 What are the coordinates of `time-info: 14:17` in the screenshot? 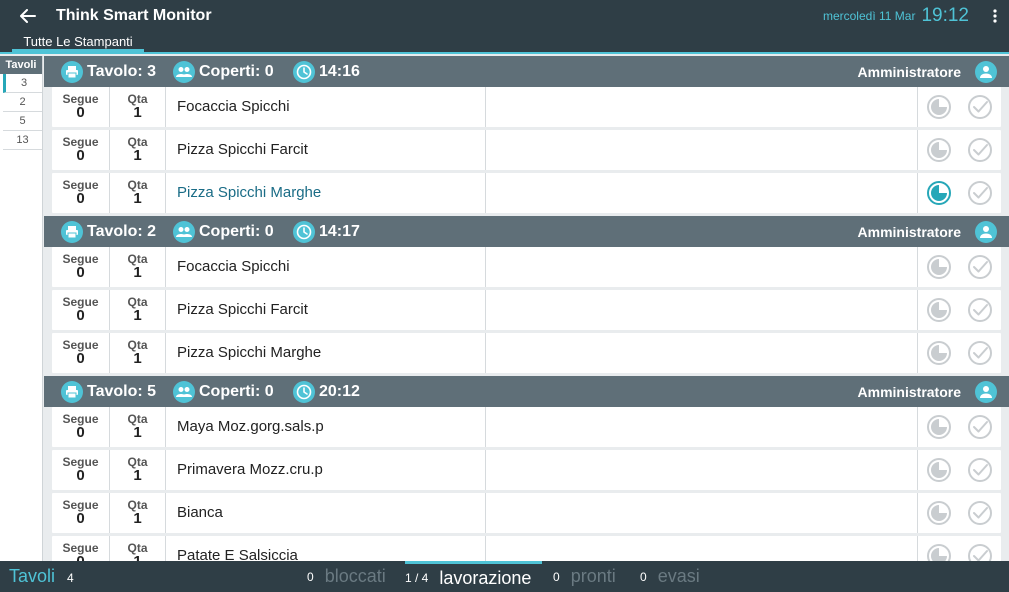 It's located at (326, 231).